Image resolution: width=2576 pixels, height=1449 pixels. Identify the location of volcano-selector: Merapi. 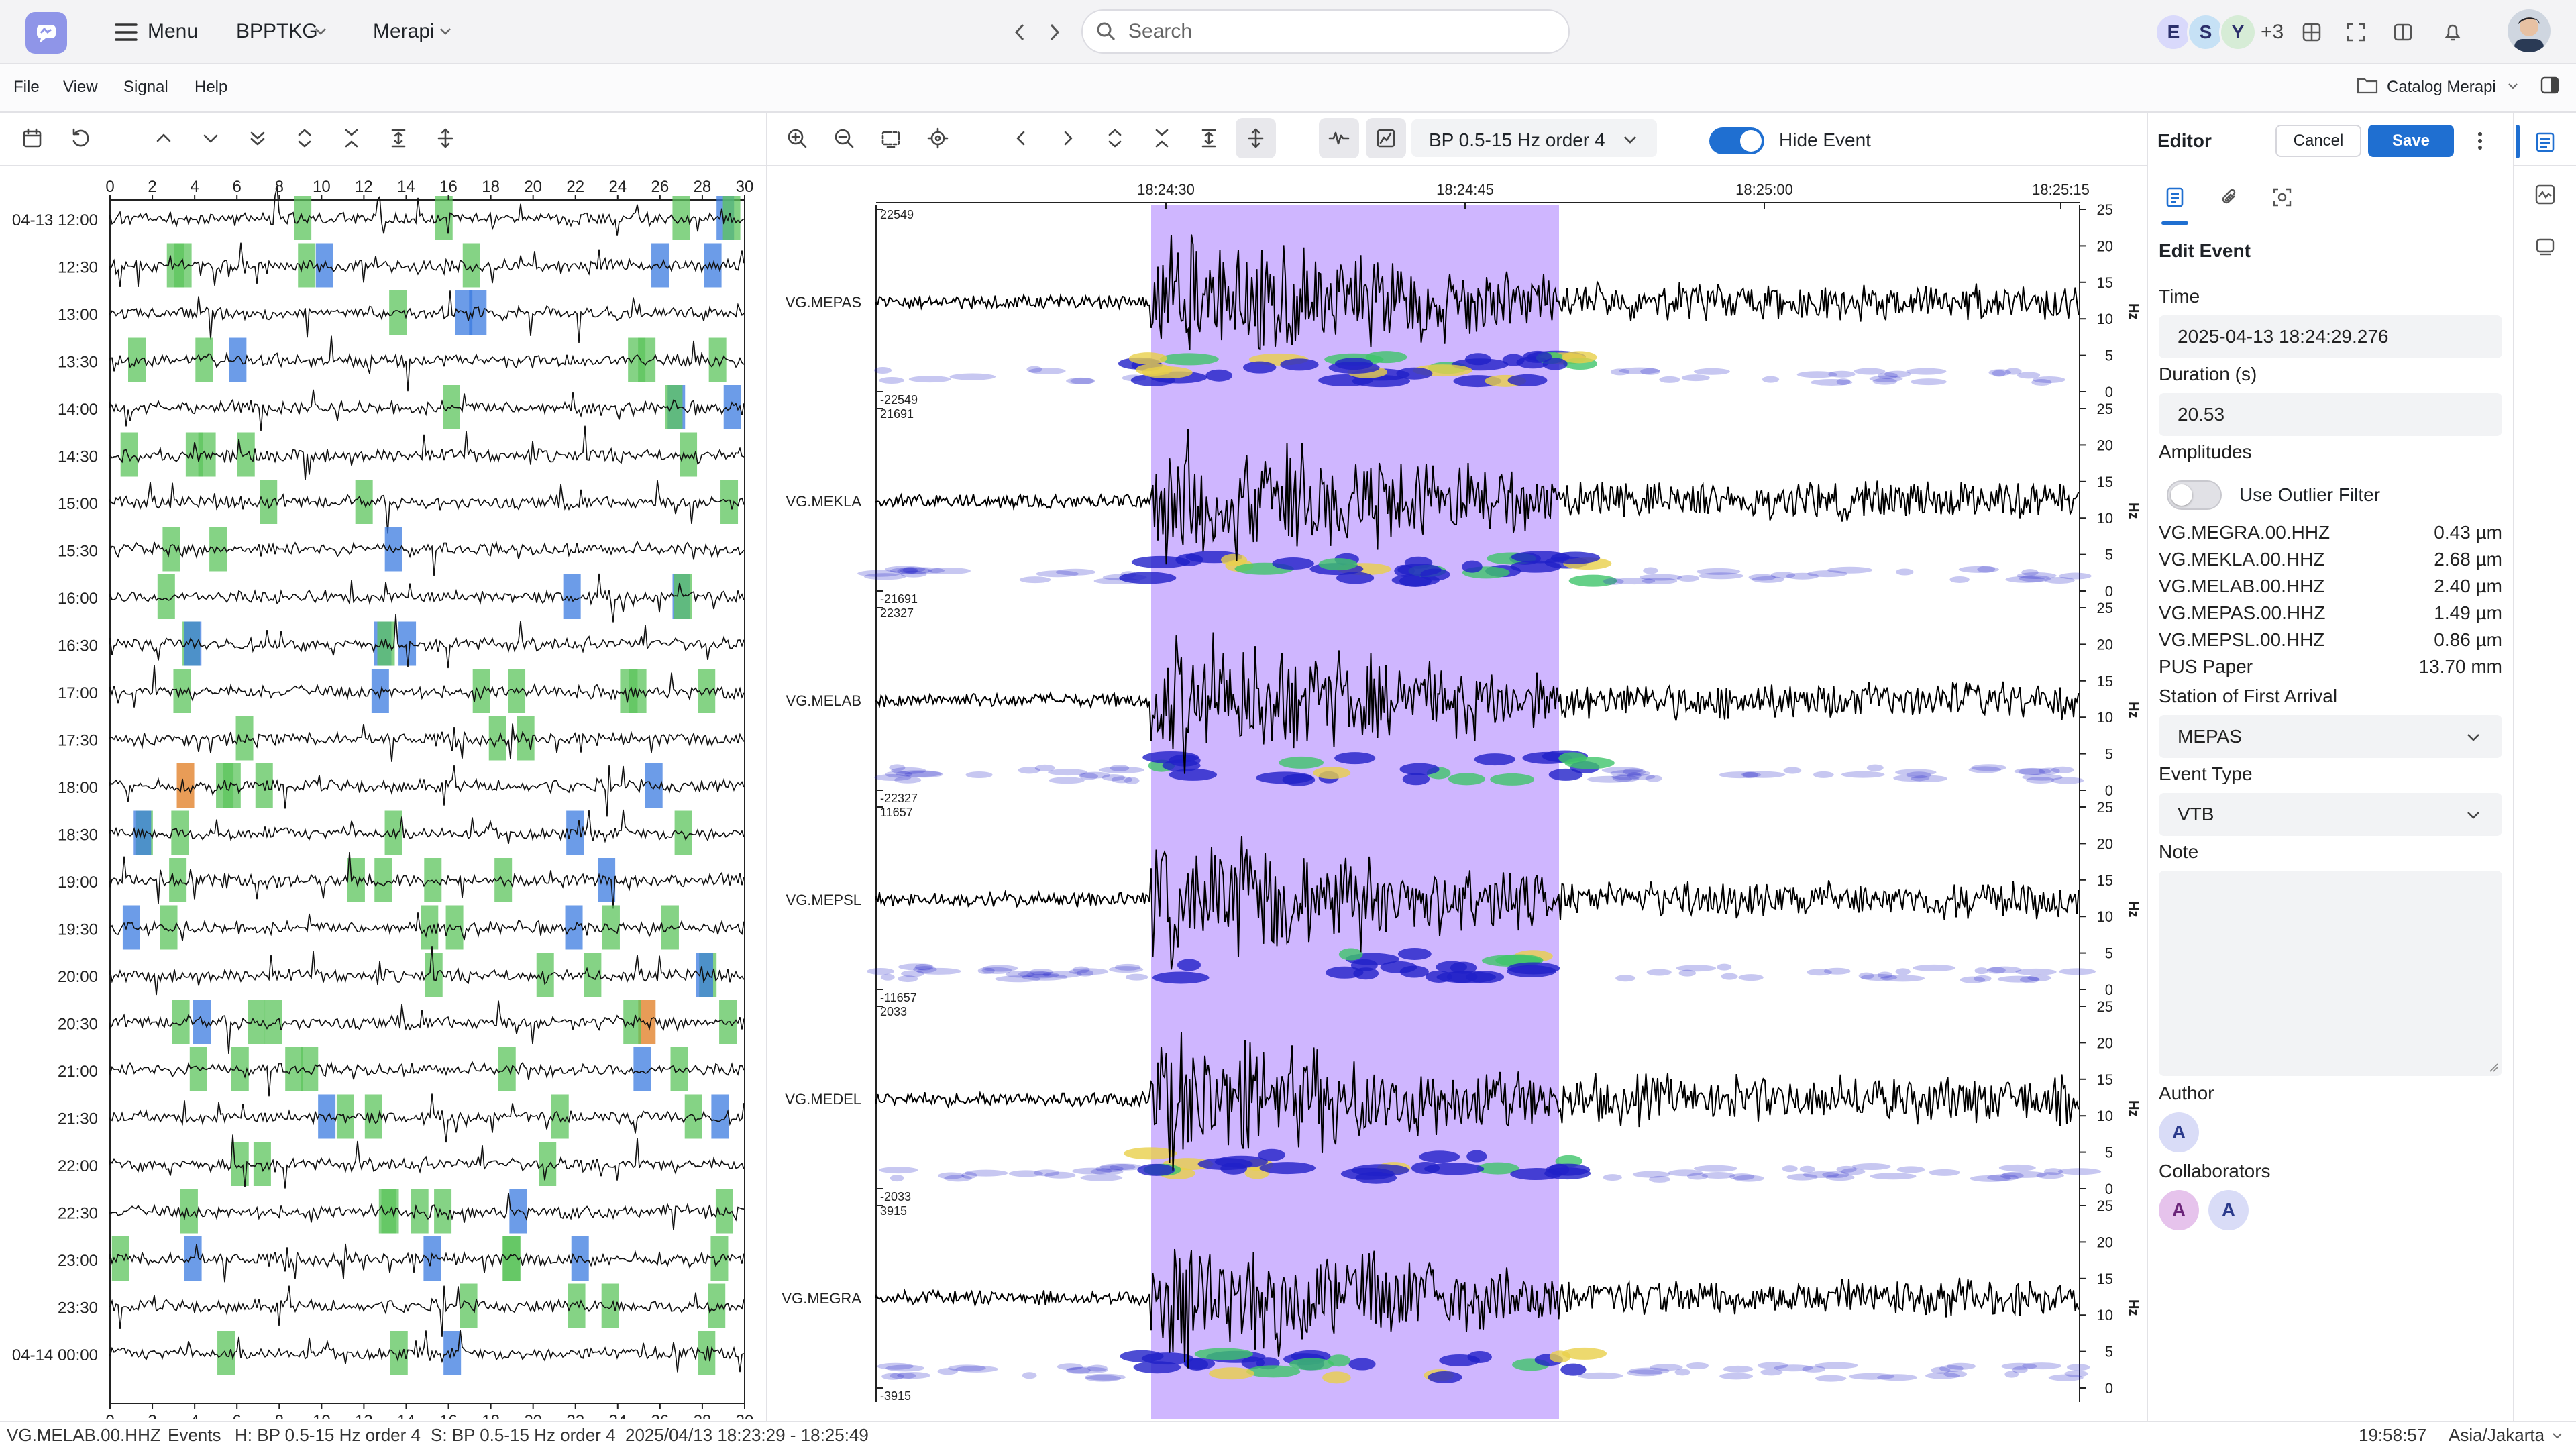
(404, 31).